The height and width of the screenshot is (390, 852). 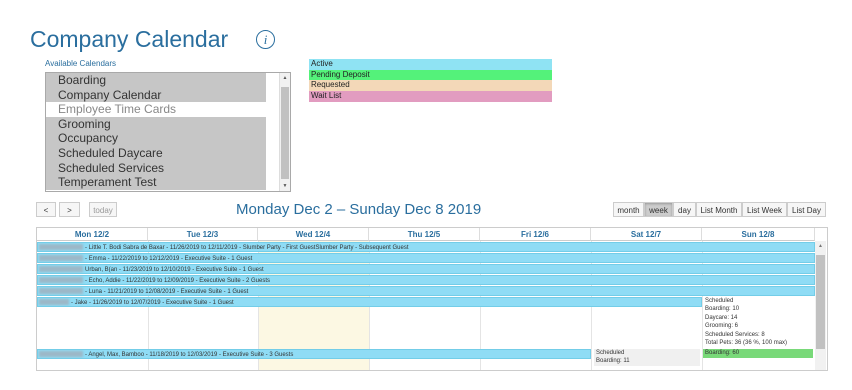 What do you see at coordinates (430, 96) in the screenshot?
I see `legend-wait-list: Wait List` at bounding box center [430, 96].